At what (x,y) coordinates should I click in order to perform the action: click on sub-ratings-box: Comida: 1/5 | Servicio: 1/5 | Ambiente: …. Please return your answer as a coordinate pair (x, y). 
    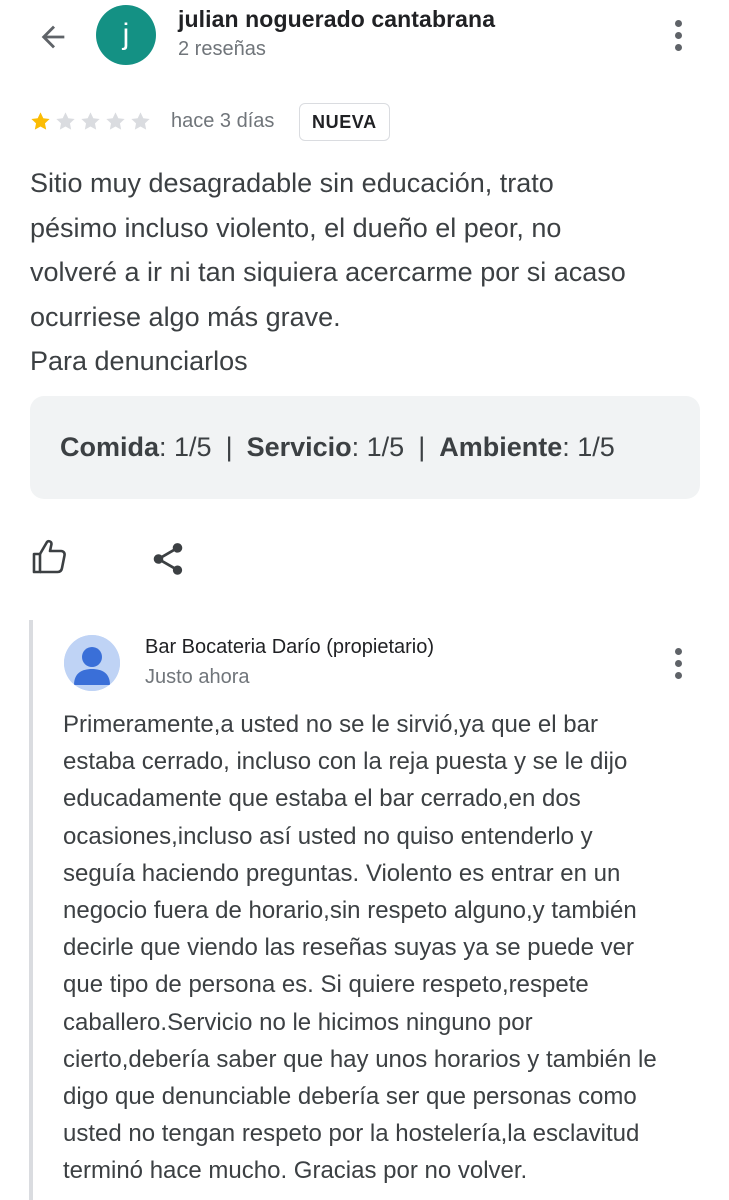
    Looking at the image, I should click on (365, 447).